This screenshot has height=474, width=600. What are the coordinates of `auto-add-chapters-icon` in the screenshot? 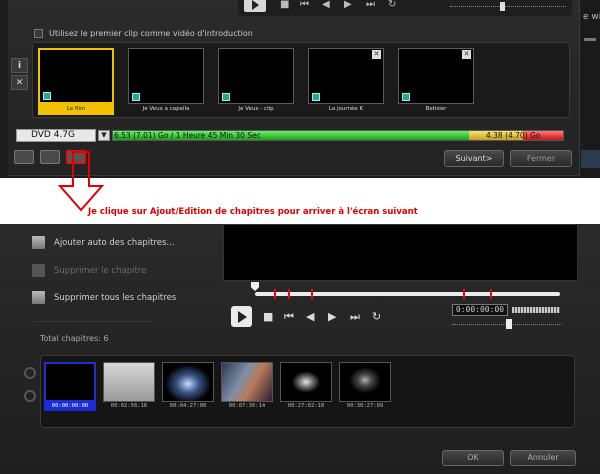 It's located at (38, 242).